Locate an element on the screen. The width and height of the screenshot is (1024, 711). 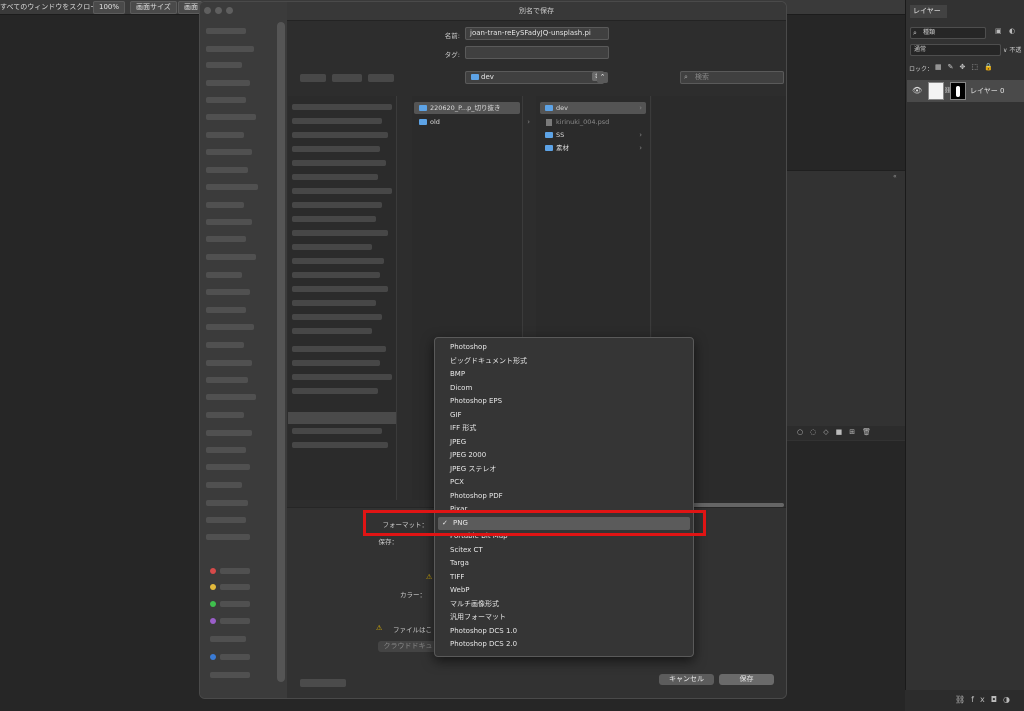
layer-row: 👁 ⛓ レイヤー 0 is located at coordinates (965, 91).